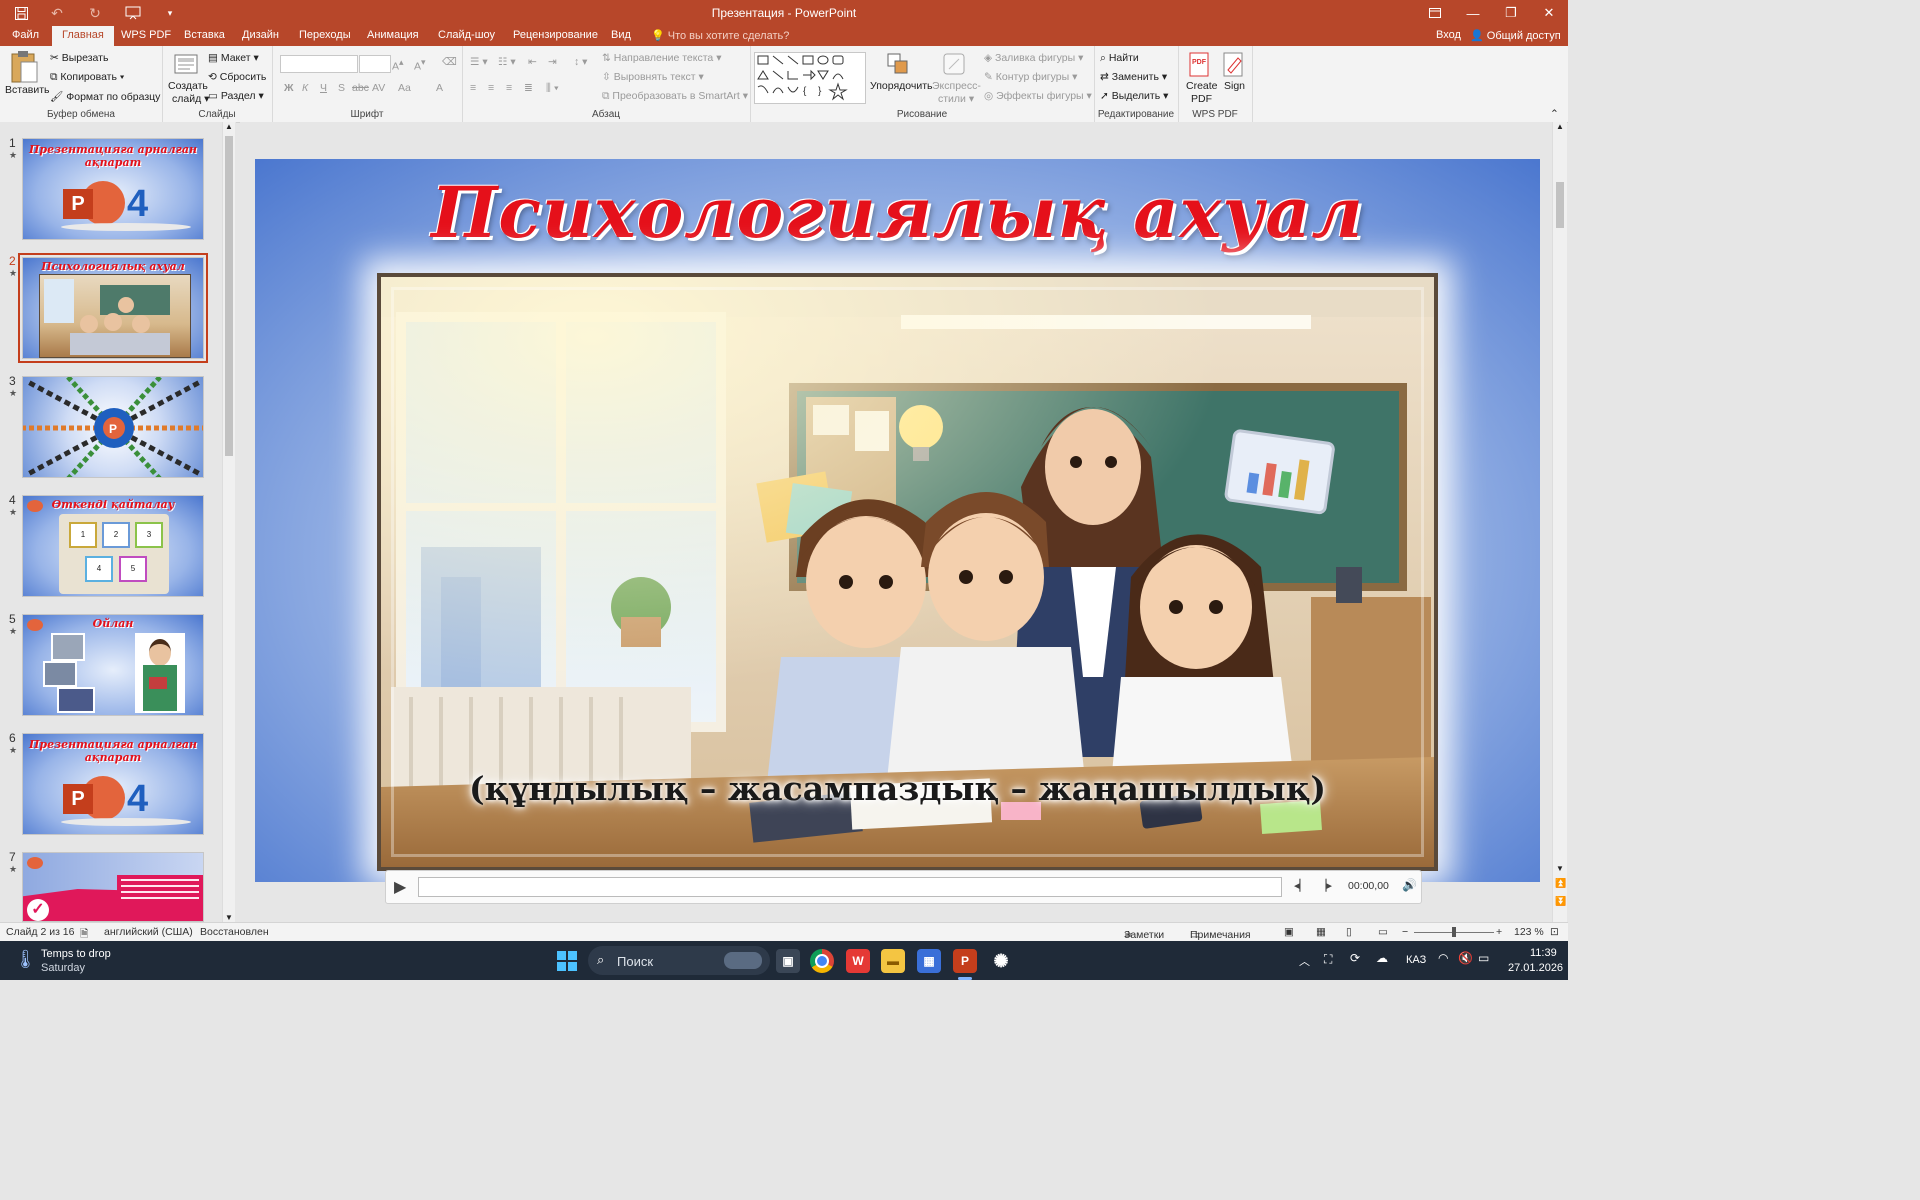  I want to click on thermometer-icon: 🌡, so click(25, 959).